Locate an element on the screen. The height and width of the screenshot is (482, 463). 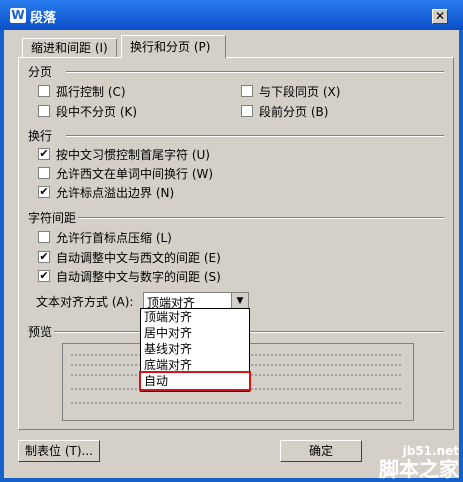
option-baseline: 基线对齐 is located at coordinates (195, 349).